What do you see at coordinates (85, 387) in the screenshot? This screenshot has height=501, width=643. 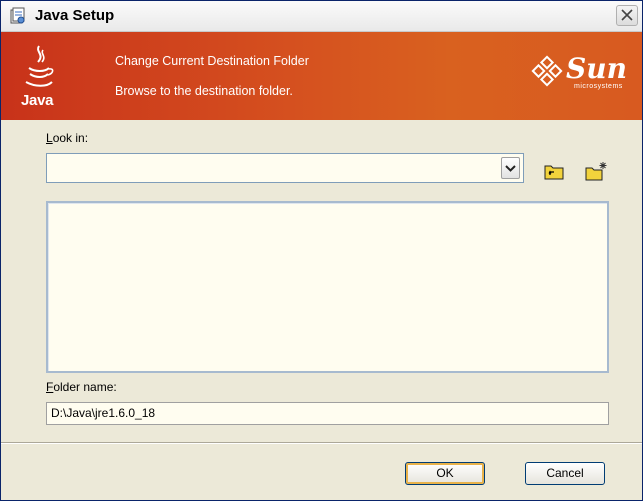 I see `folder-name-label-text: older name:` at bounding box center [85, 387].